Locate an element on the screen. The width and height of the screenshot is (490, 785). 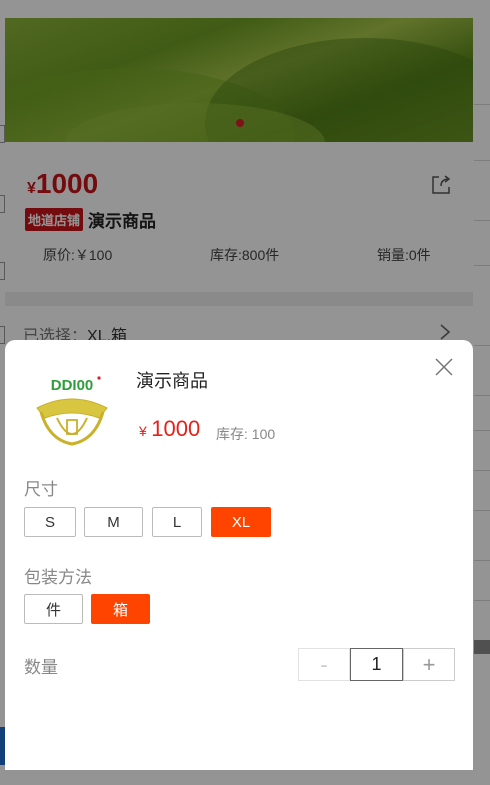
sheet-stock: 库存: 100 is located at coordinates (246, 434).